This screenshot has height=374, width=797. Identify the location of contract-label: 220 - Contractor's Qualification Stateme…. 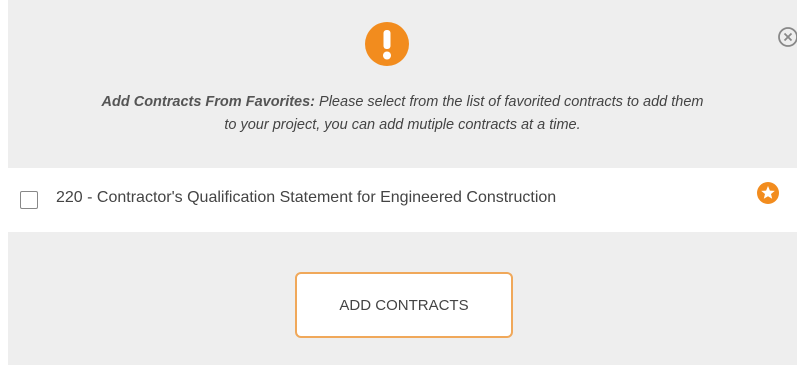
(306, 197).